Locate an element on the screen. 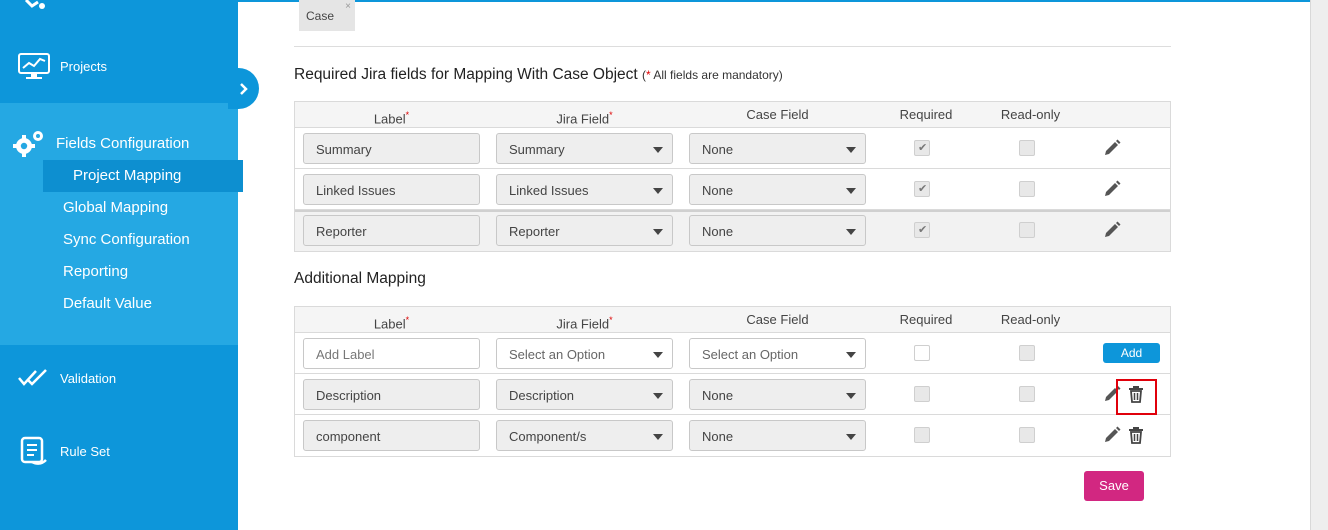  save-button: Save is located at coordinates (1114, 486).